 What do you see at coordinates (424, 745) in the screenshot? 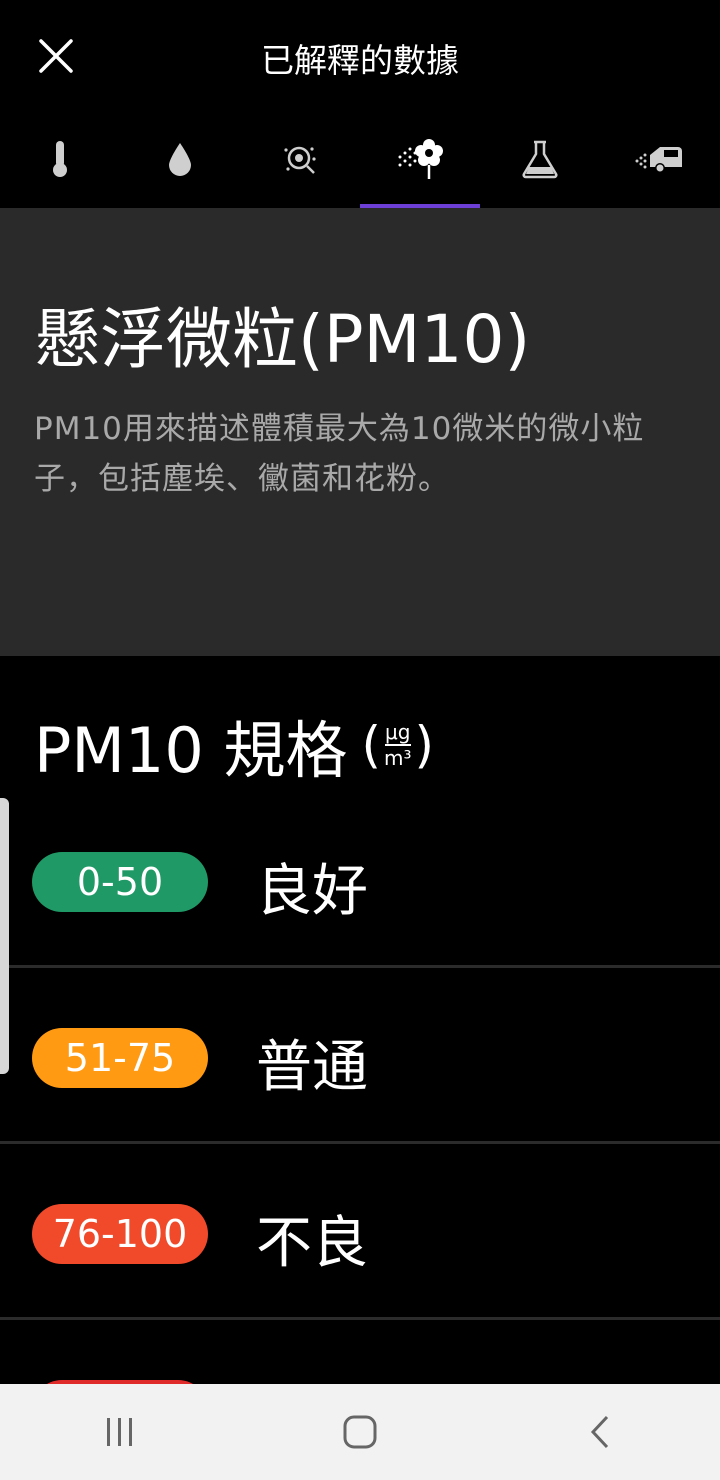
I see `unit-paren-close: )` at bounding box center [424, 745].